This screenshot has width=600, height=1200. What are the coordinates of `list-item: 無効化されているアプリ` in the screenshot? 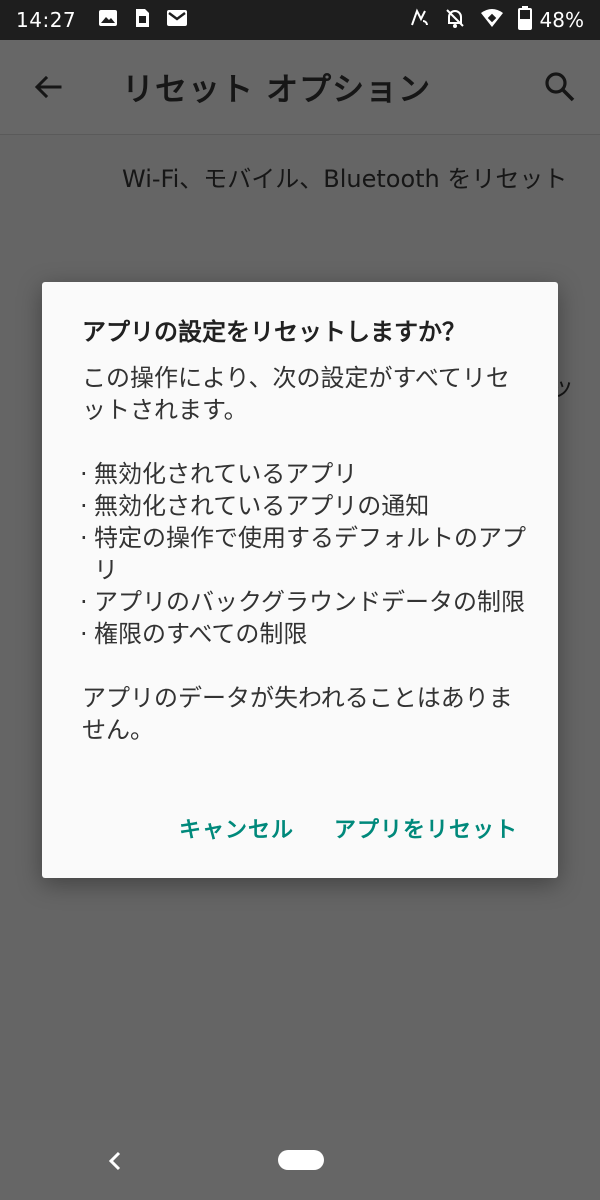 It's located at (306, 474).